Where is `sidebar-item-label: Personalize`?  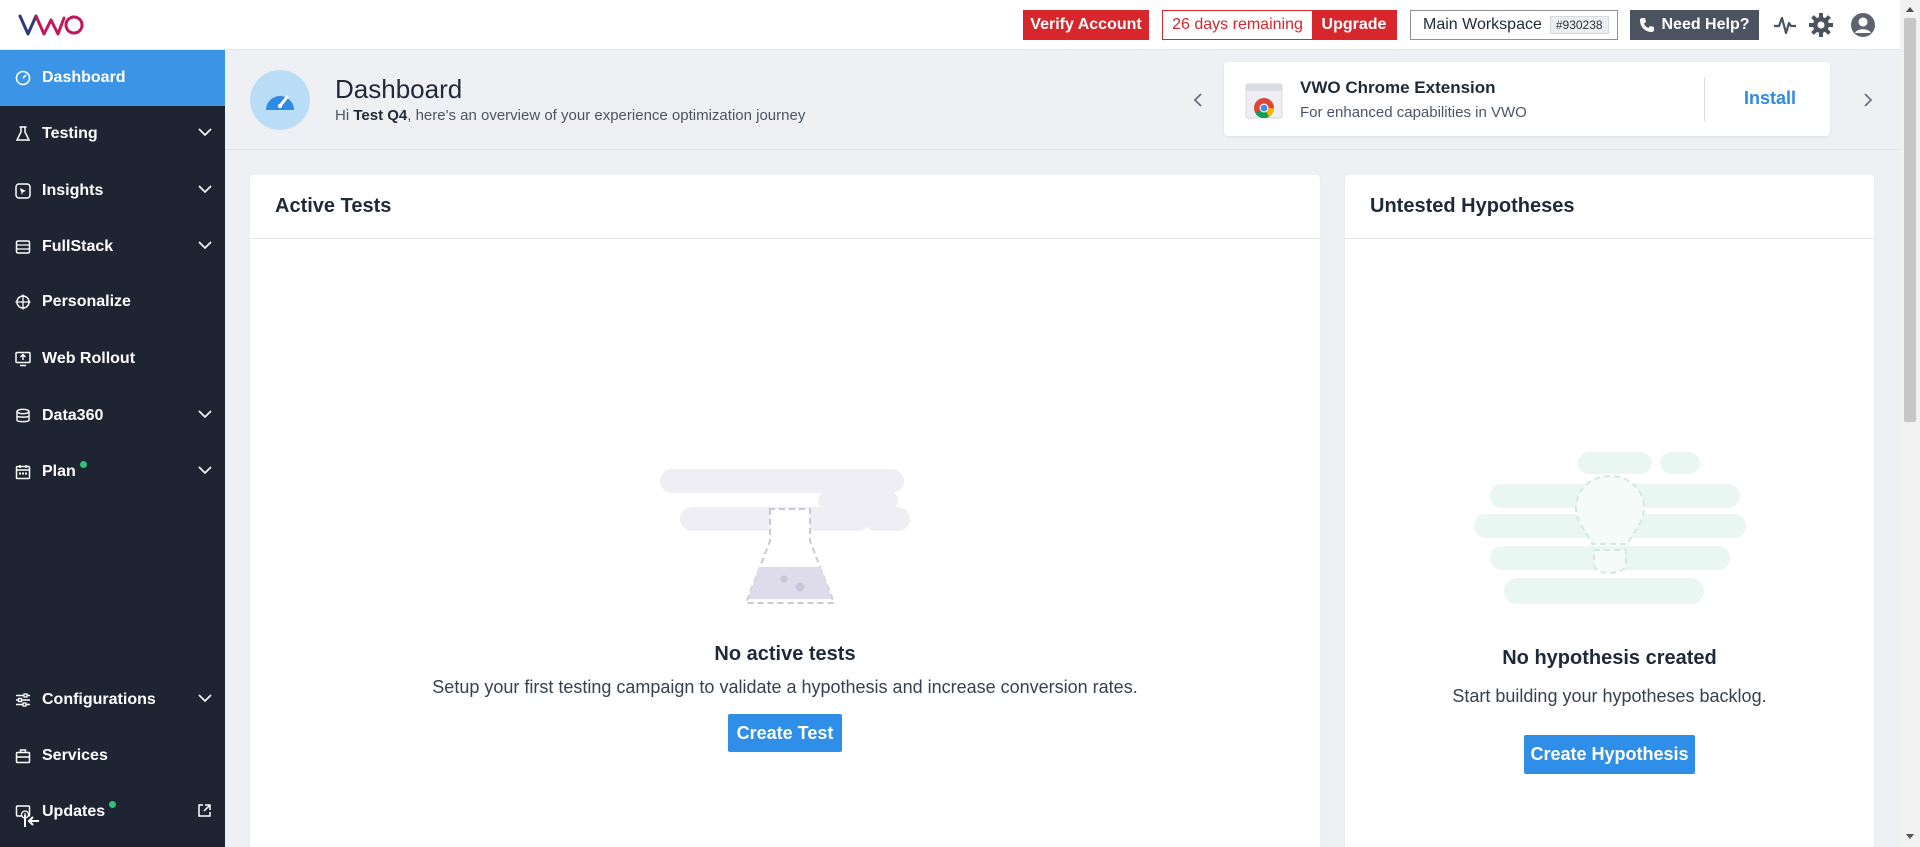 sidebar-item-label: Personalize is located at coordinates (86, 301).